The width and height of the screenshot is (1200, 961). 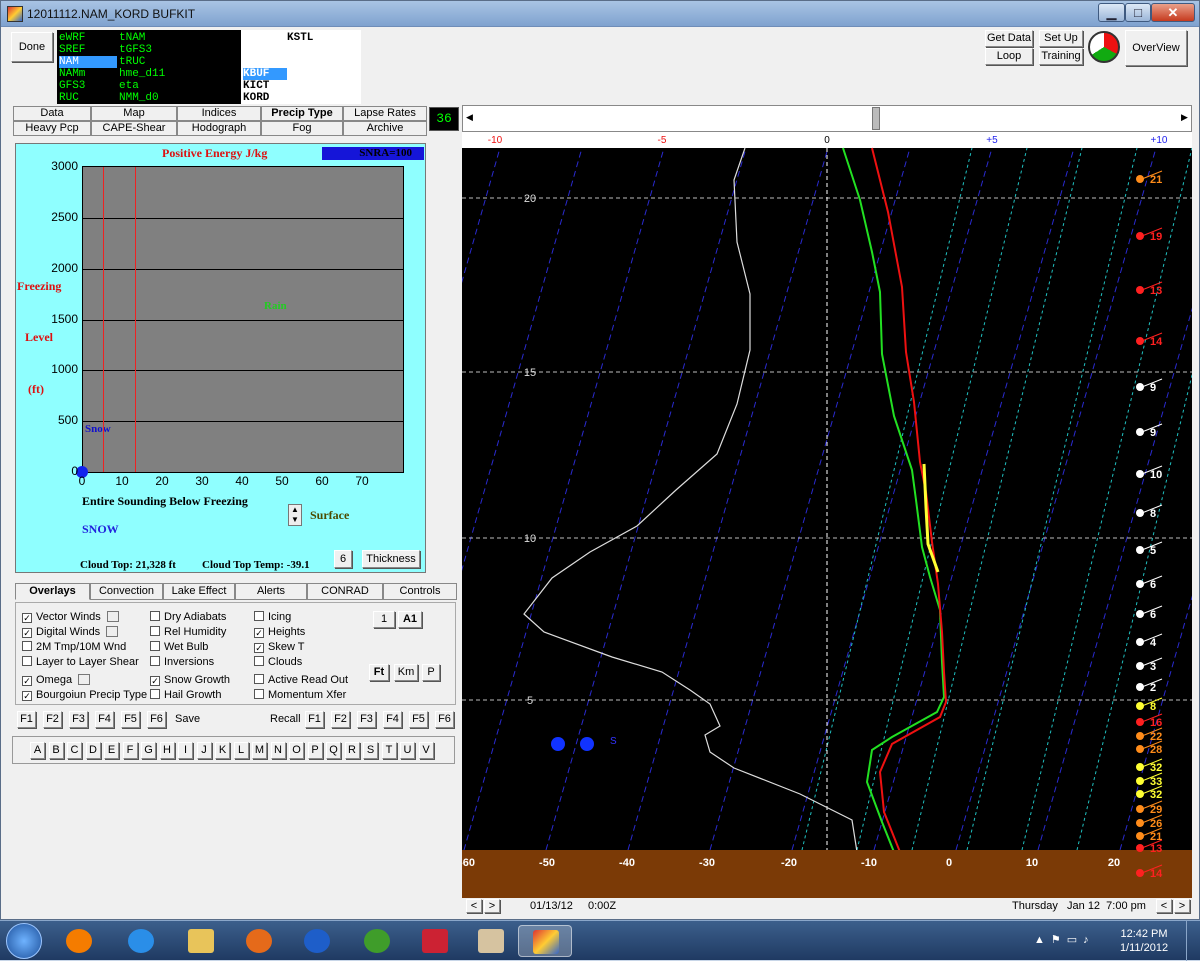 What do you see at coordinates (271, 591) in the screenshot?
I see `overlay-tab-alerts: Alerts` at bounding box center [271, 591].